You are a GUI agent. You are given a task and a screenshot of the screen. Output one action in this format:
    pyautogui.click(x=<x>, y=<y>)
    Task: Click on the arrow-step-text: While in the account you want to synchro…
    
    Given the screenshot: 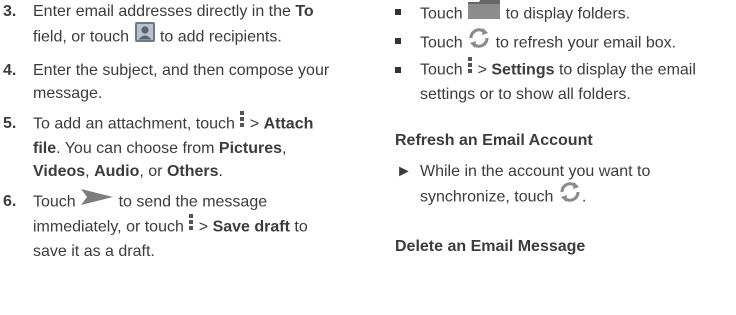 What is the action you would take?
    pyautogui.click(x=535, y=184)
    